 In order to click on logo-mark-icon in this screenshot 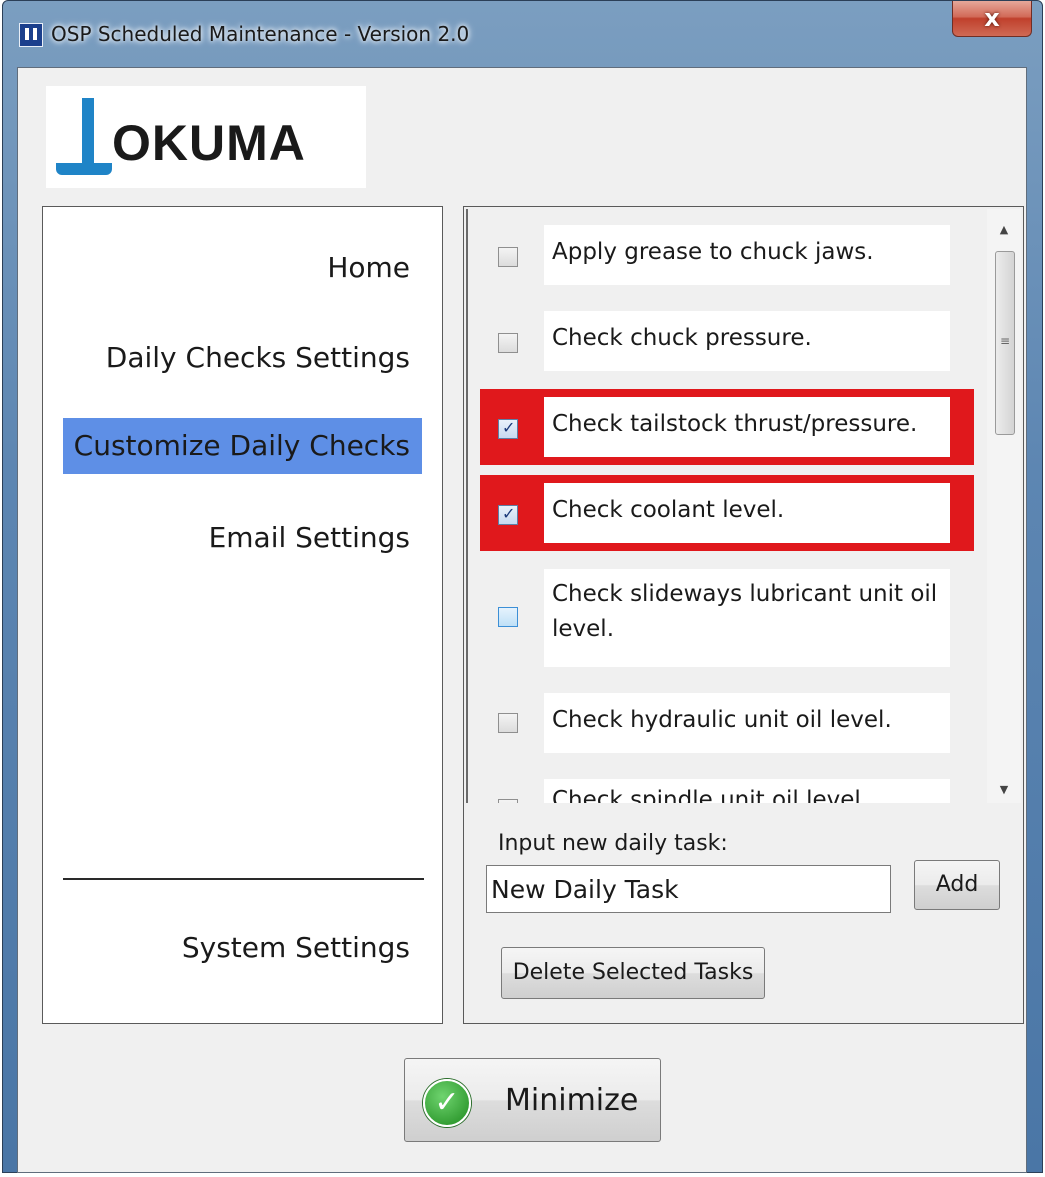, I will do `click(88, 134)`.